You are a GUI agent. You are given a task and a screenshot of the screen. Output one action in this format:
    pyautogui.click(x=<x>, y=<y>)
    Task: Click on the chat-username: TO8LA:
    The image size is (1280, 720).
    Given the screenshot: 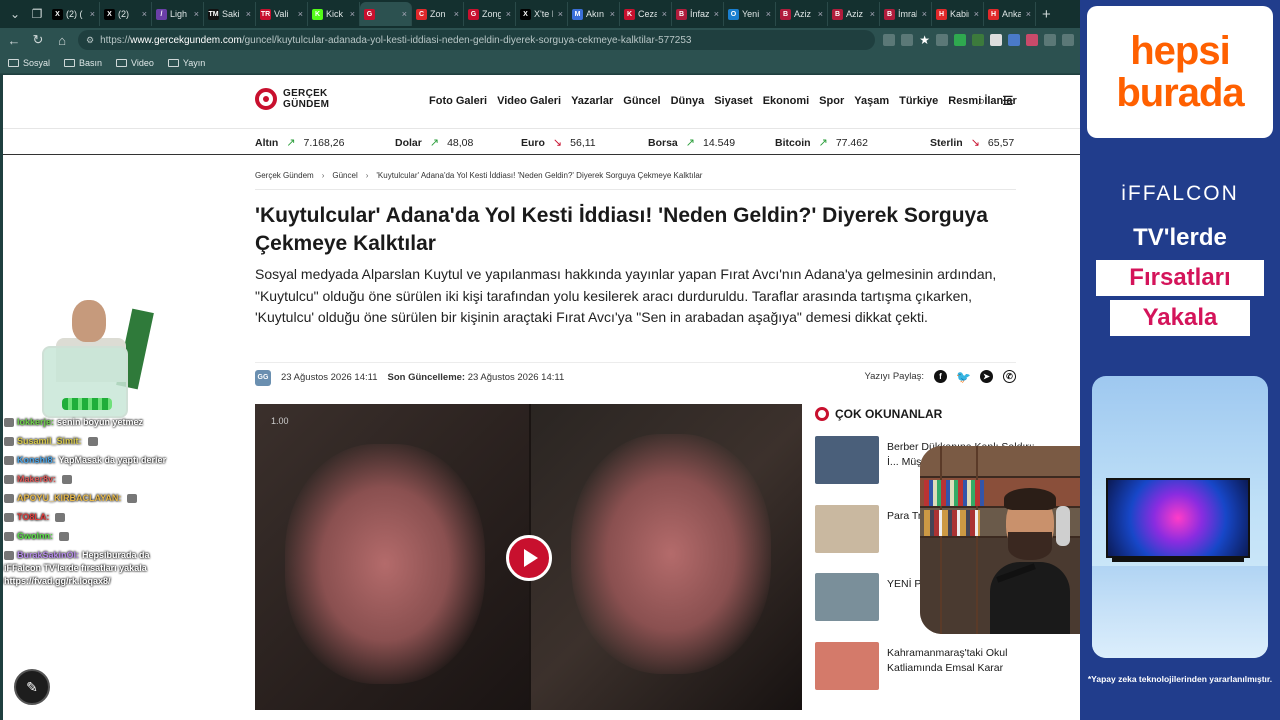 What is the action you would take?
    pyautogui.click(x=33, y=517)
    